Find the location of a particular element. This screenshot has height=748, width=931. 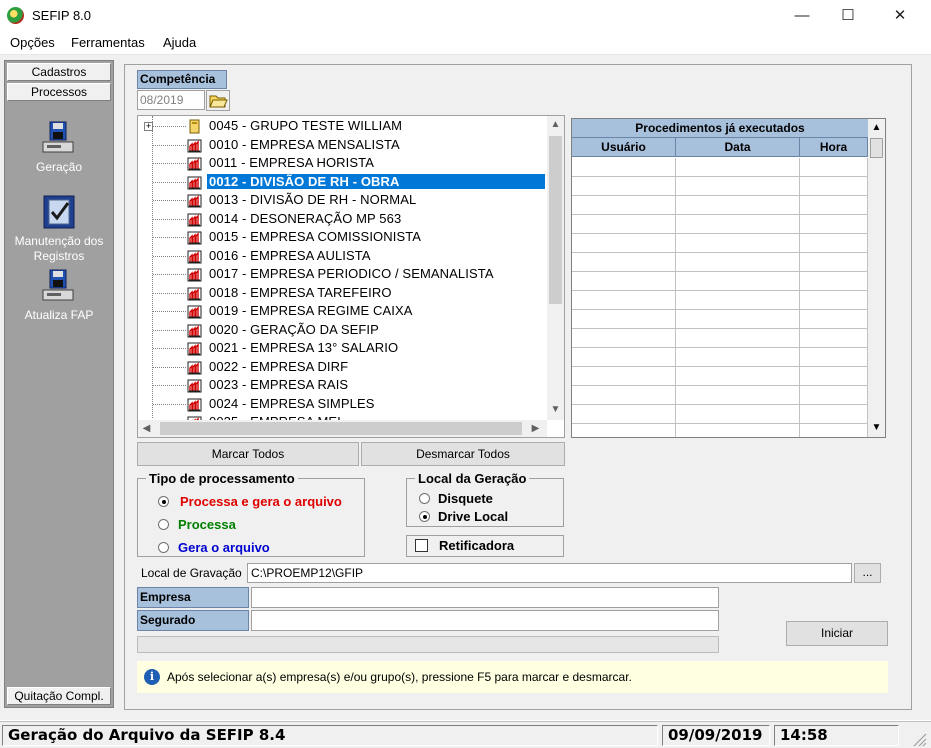

tree-item-label: 0013 - DIVISÃO DE RH - NORMAL is located at coordinates (312, 199).